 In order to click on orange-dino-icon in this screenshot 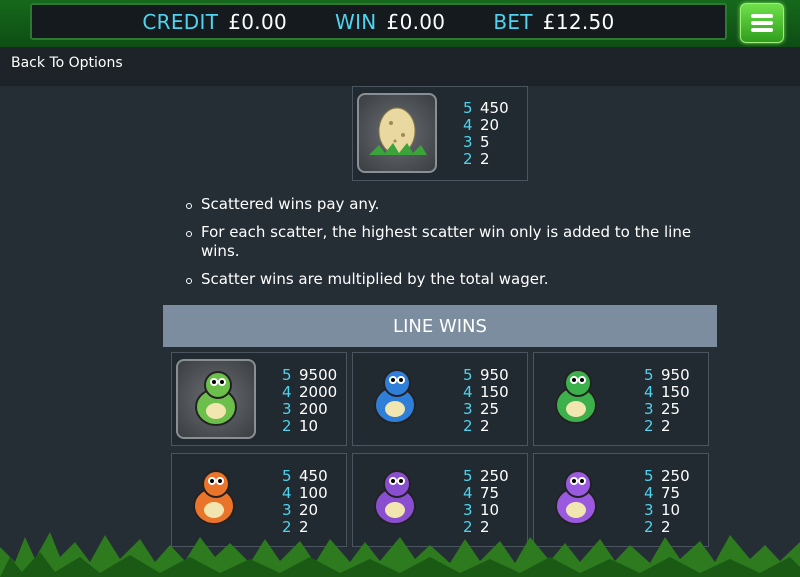, I will do `click(216, 500)`.